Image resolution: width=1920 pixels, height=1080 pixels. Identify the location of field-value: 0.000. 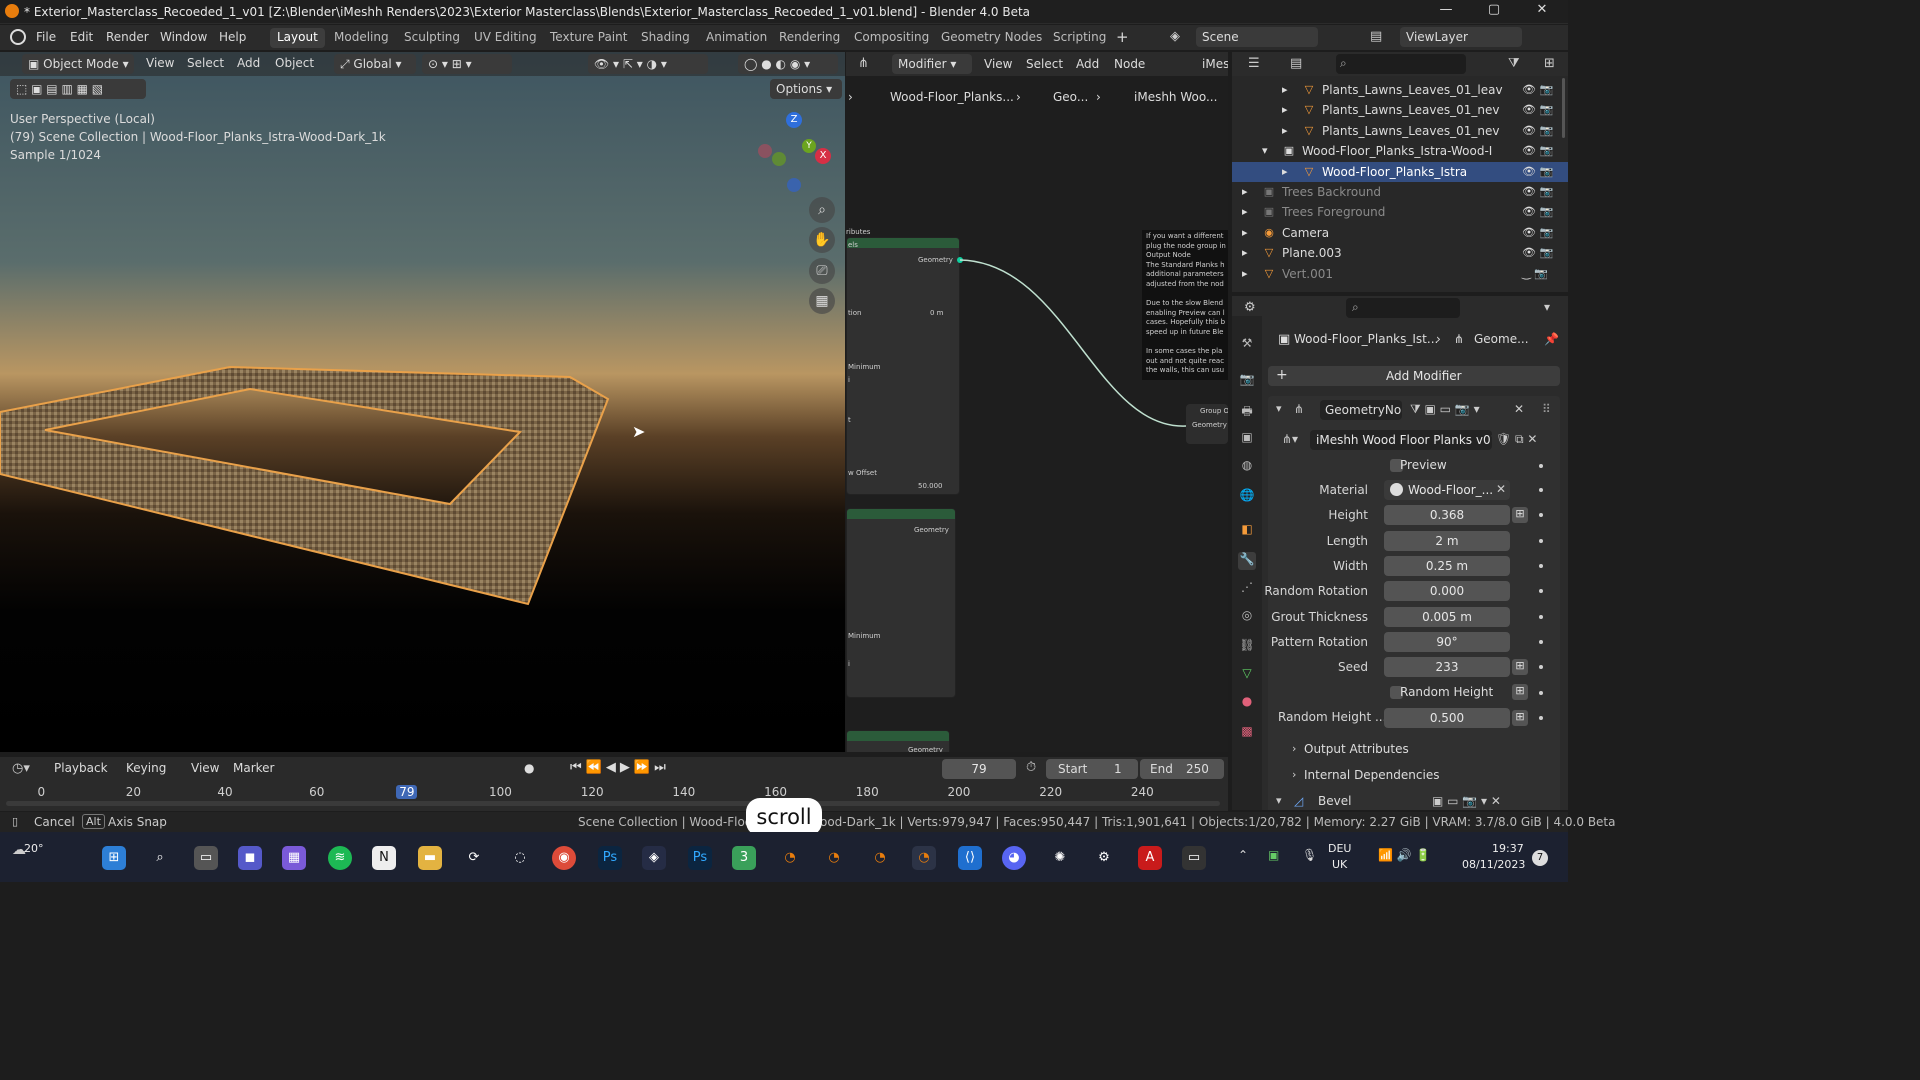
(1447, 591).